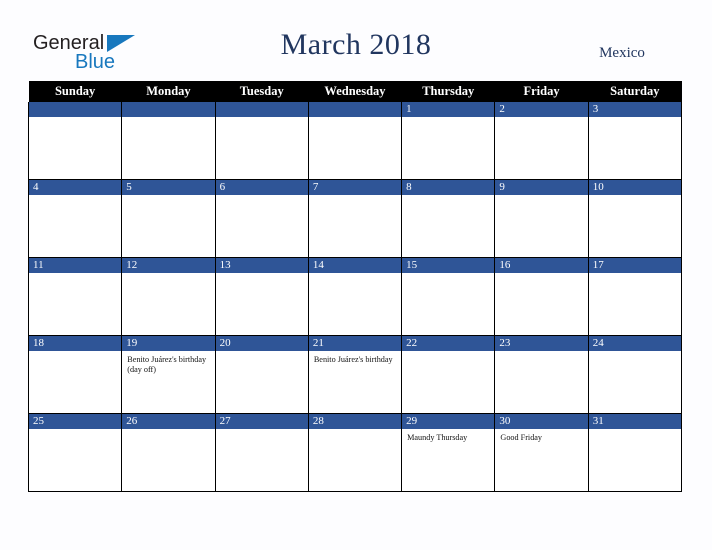 This screenshot has height=550, width=712. What do you see at coordinates (634, 343) in the screenshot?
I see `day-number: 24` at bounding box center [634, 343].